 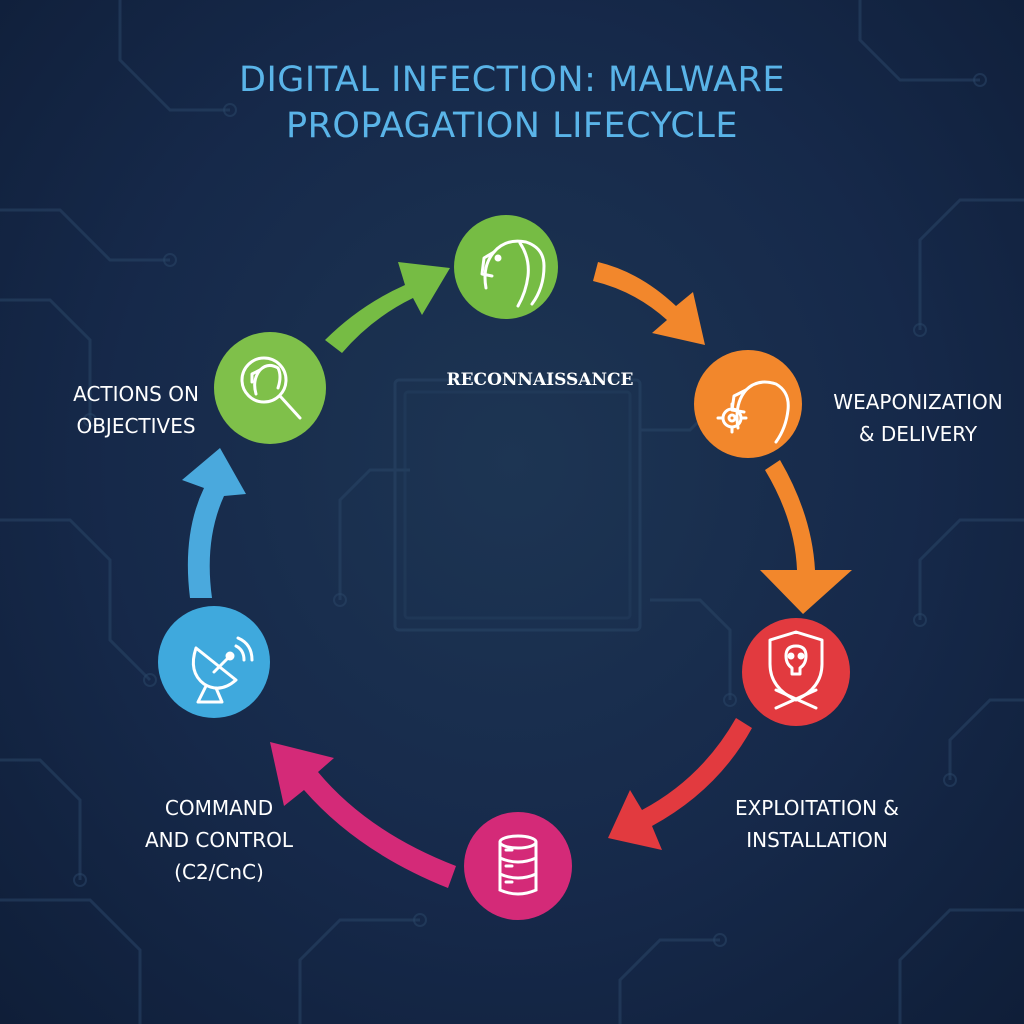 I want to click on stage-label-line: INSTALLATION, so click(x=817, y=840).